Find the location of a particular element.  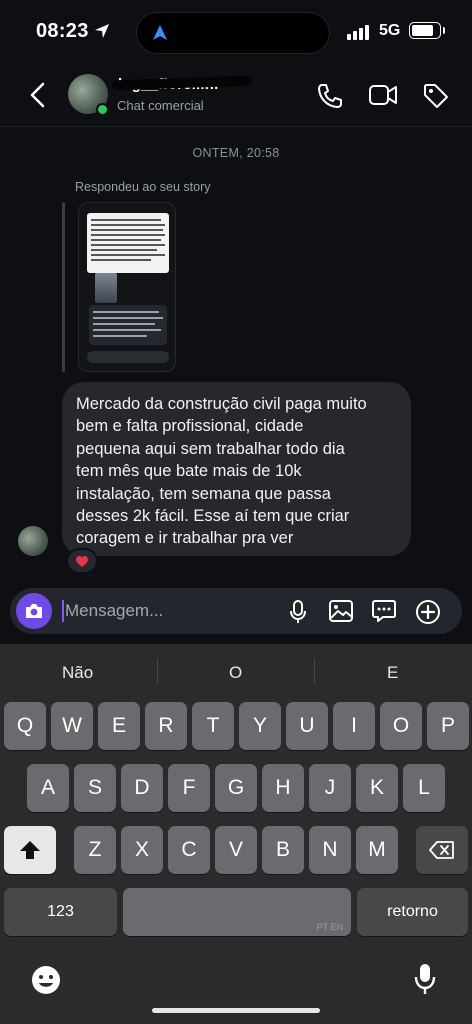

key-b: B is located at coordinates (283, 850).